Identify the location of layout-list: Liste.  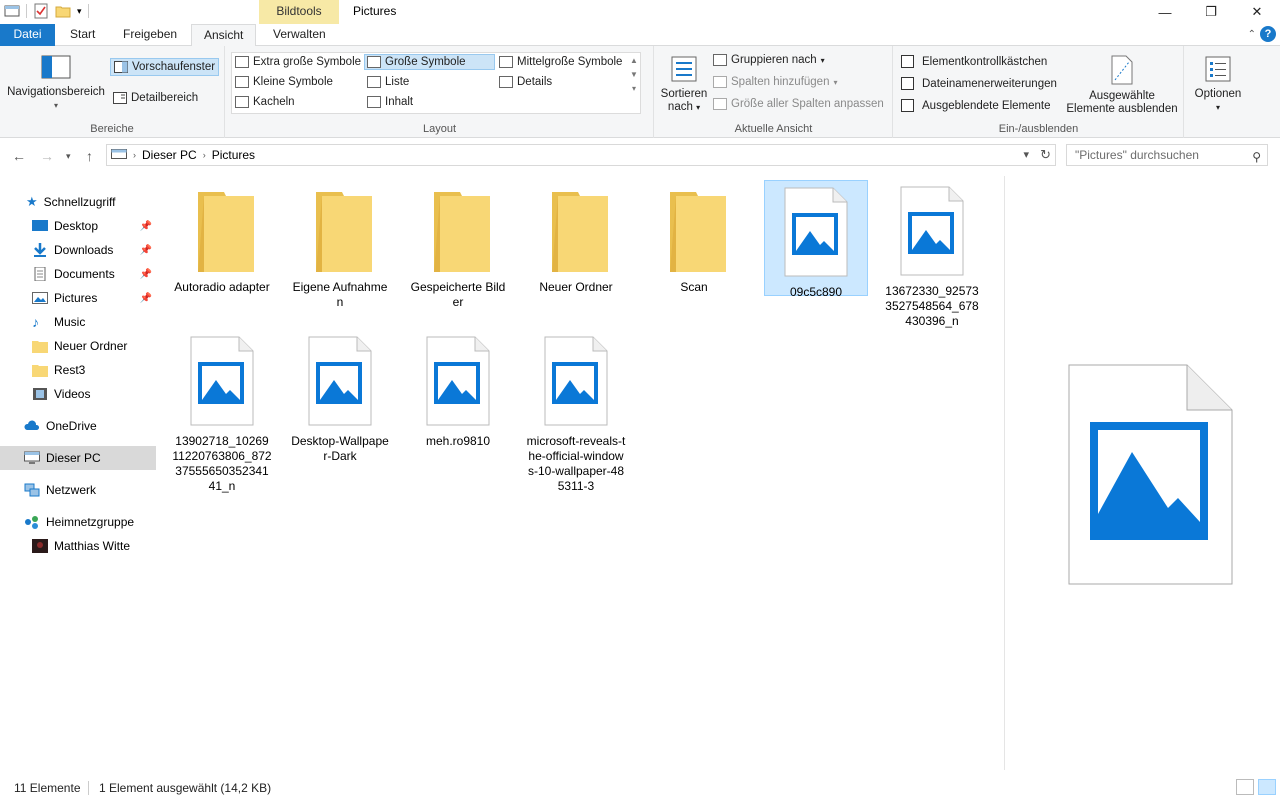
(388, 82).